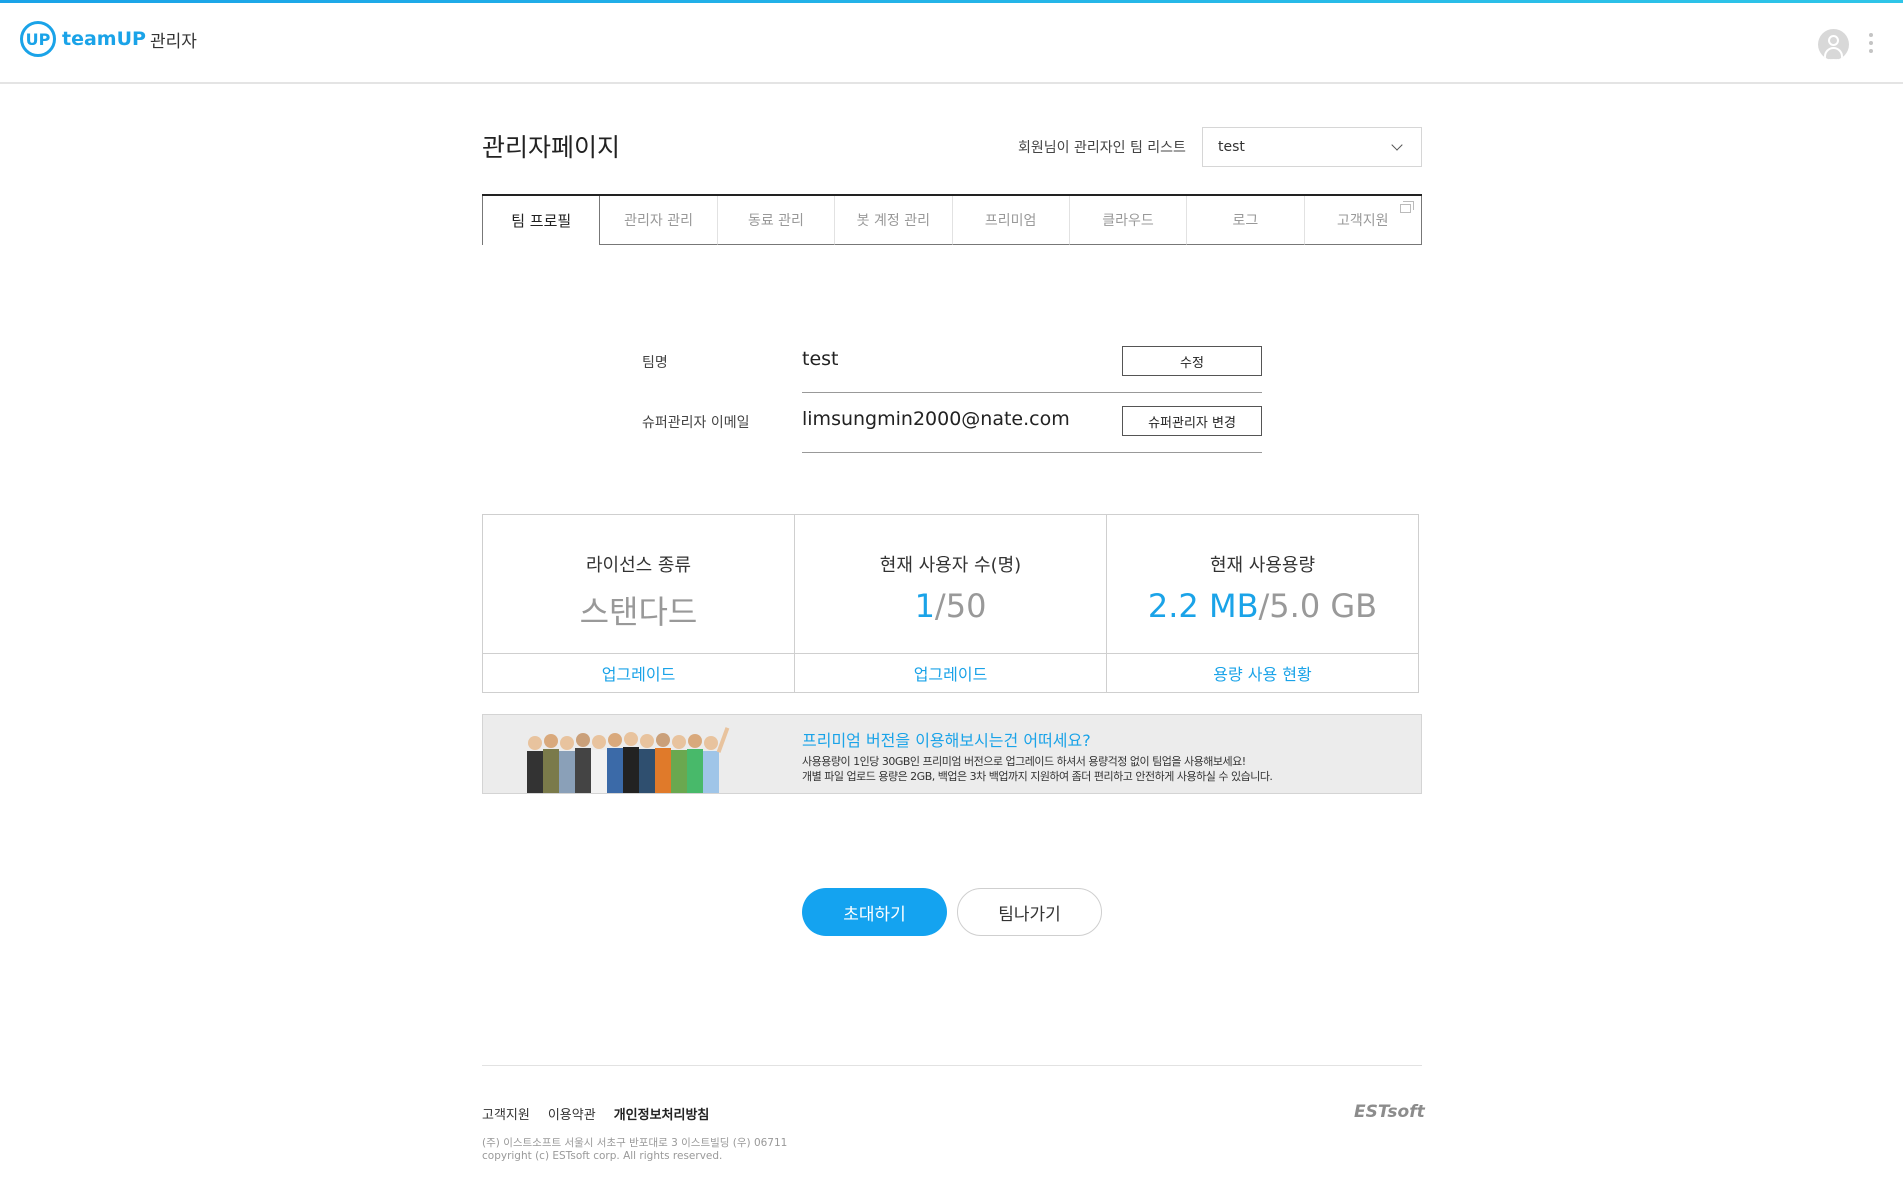  I want to click on footer-terms-link: 이용약관, so click(572, 1113).